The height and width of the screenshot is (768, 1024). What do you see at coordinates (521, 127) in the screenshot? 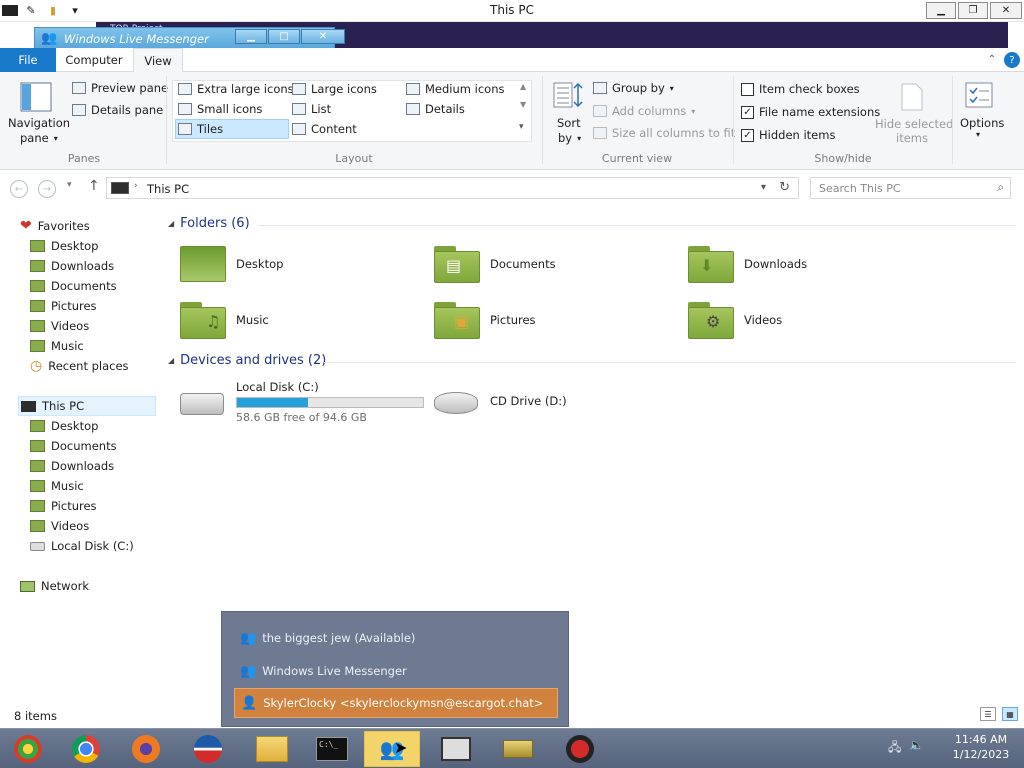
I see `gallery-more-icon: ▾` at bounding box center [521, 127].